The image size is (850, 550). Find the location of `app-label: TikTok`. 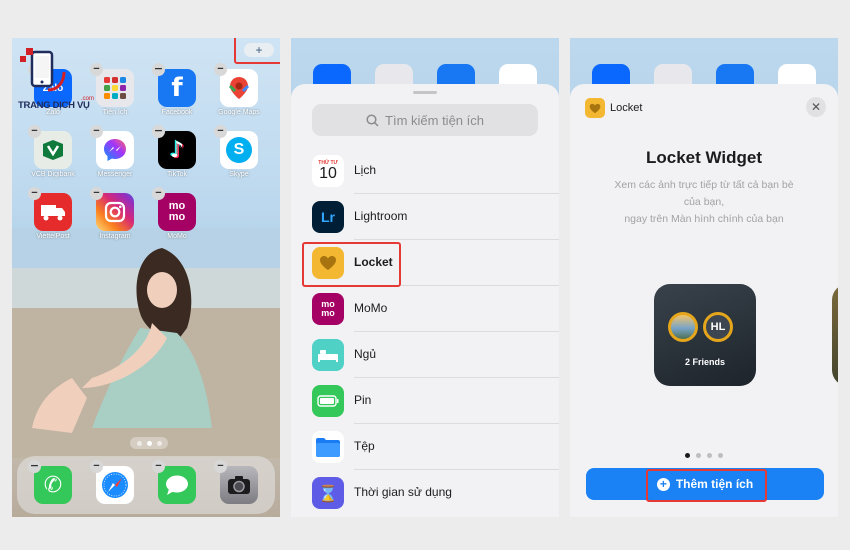

app-label: TikTok is located at coordinates (177, 174).